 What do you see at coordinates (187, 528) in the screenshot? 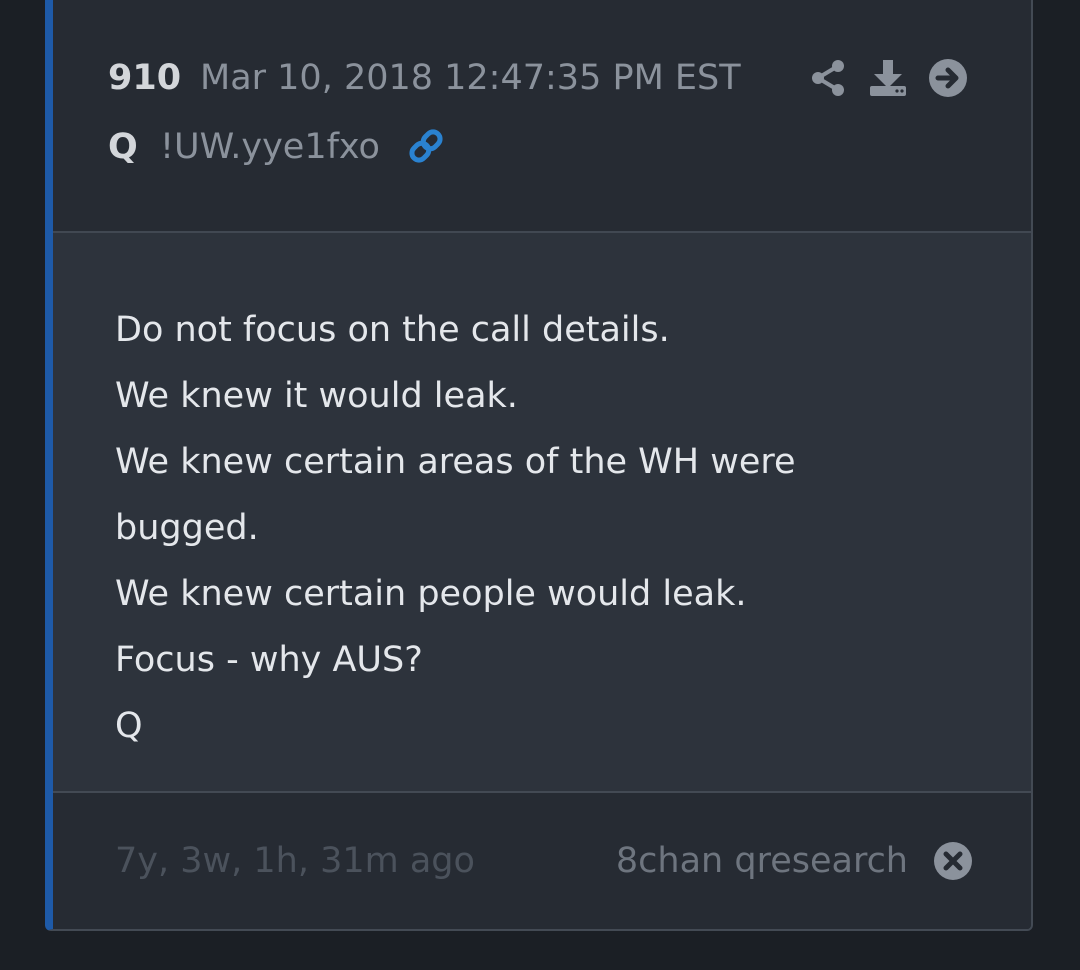
I see `post-text-line: bugged.` at bounding box center [187, 528].